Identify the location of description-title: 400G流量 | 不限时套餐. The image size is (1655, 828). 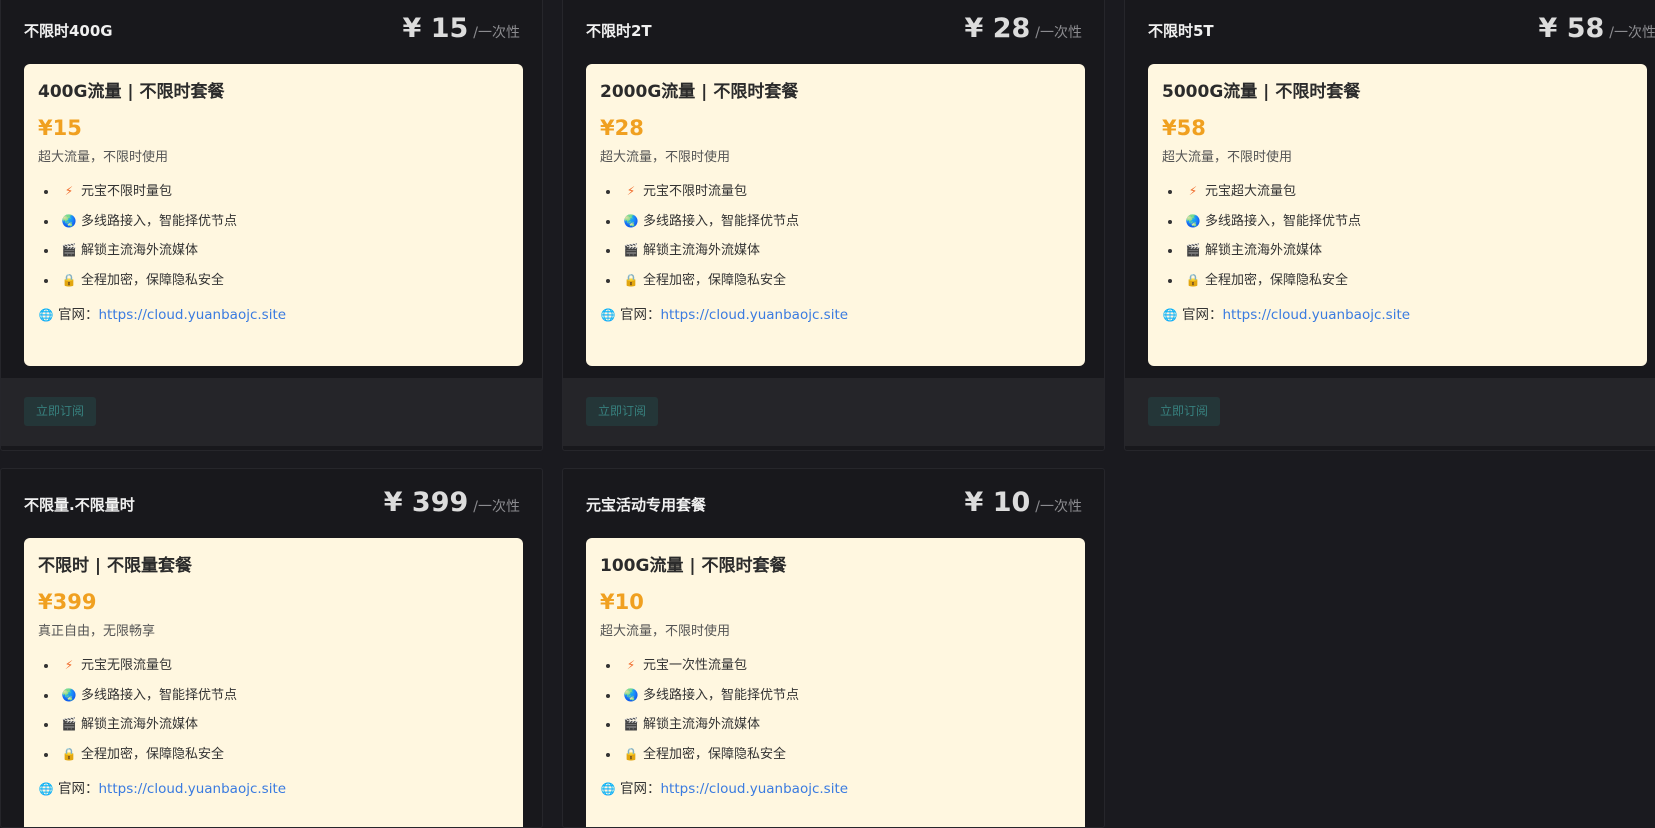
(131, 92).